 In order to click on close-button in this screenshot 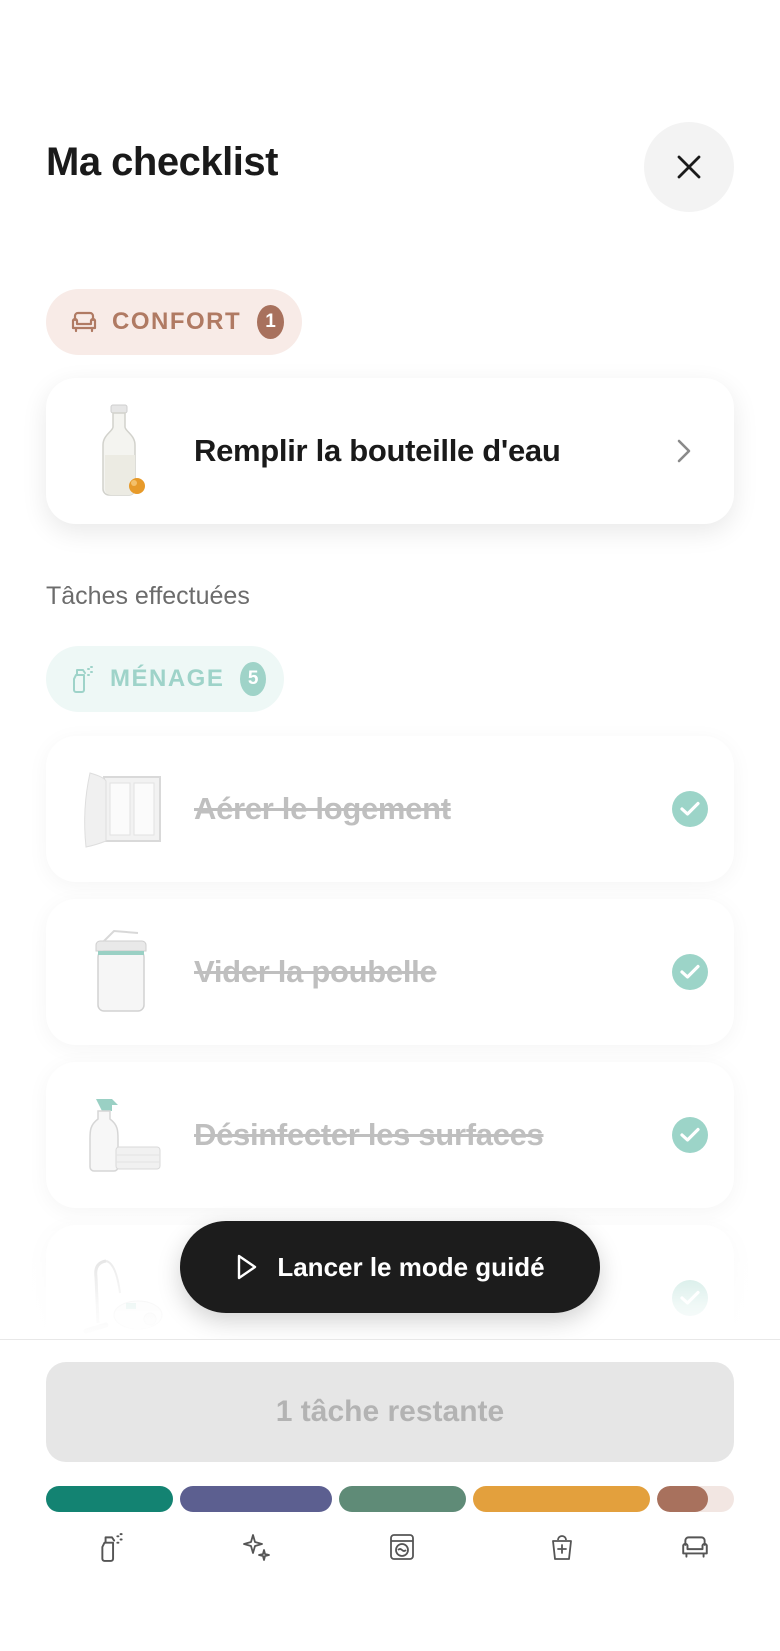, I will do `click(689, 167)`.